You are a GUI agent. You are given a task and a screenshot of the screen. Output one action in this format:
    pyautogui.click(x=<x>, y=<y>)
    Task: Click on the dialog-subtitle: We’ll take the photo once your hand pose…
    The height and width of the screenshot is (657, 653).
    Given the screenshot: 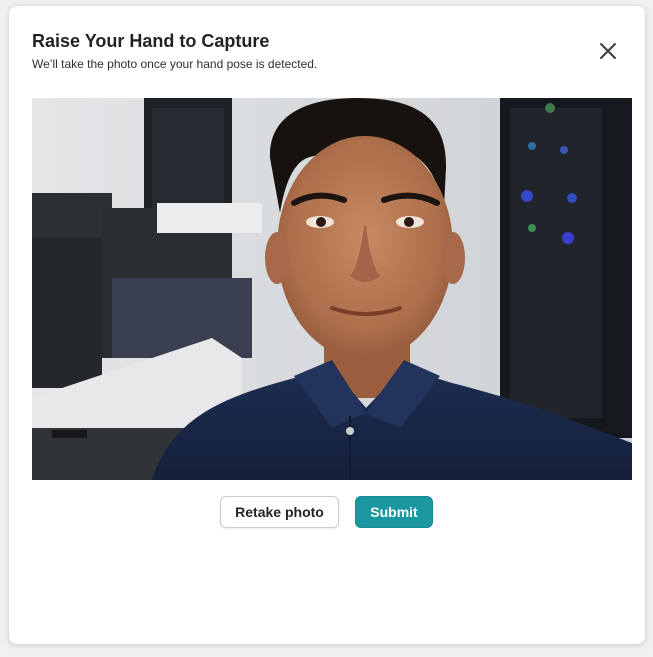 What is the action you would take?
    pyautogui.click(x=175, y=64)
    